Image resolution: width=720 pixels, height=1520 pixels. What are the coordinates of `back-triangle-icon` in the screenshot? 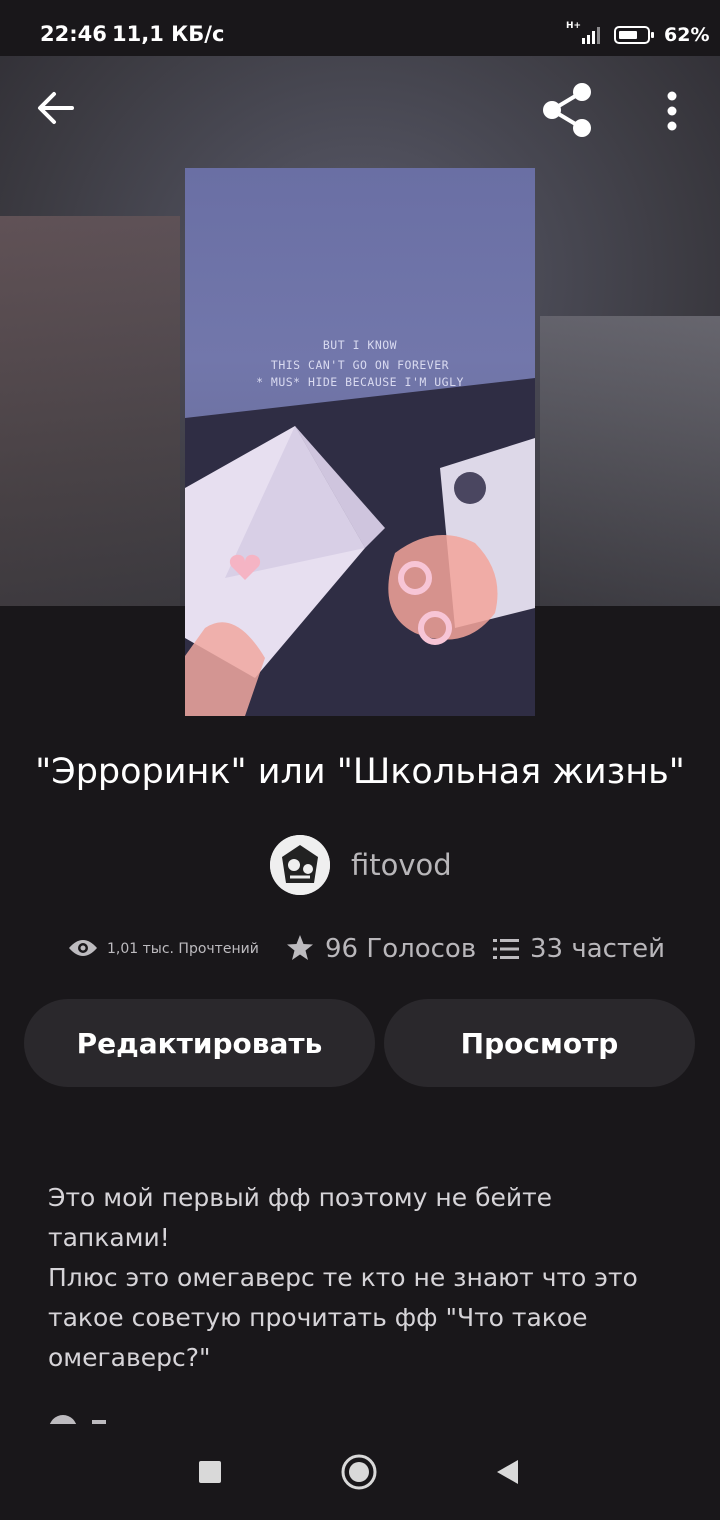 It's located at (507, 1472).